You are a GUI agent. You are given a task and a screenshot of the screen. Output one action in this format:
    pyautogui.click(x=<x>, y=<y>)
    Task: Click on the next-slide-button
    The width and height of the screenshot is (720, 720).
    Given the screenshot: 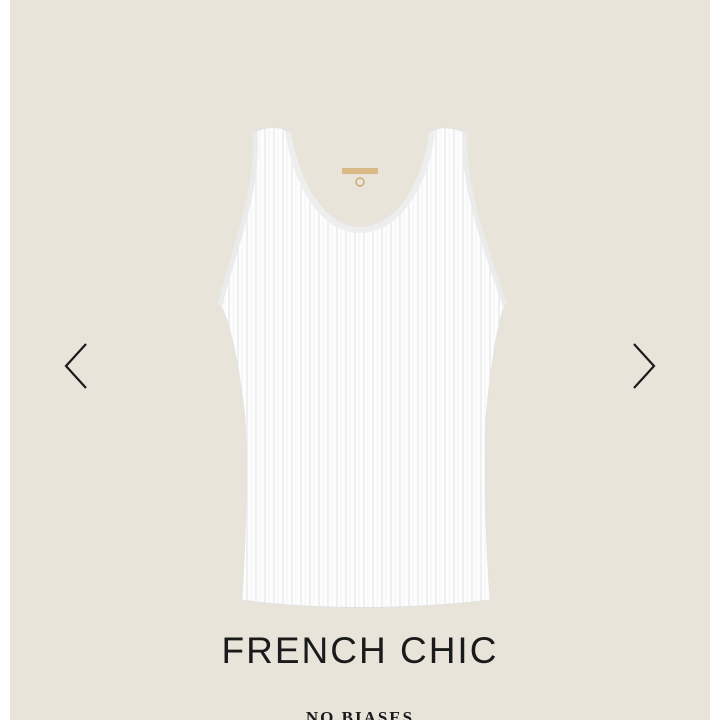 What is the action you would take?
    pyautogui.click(x=642, y=366)
    